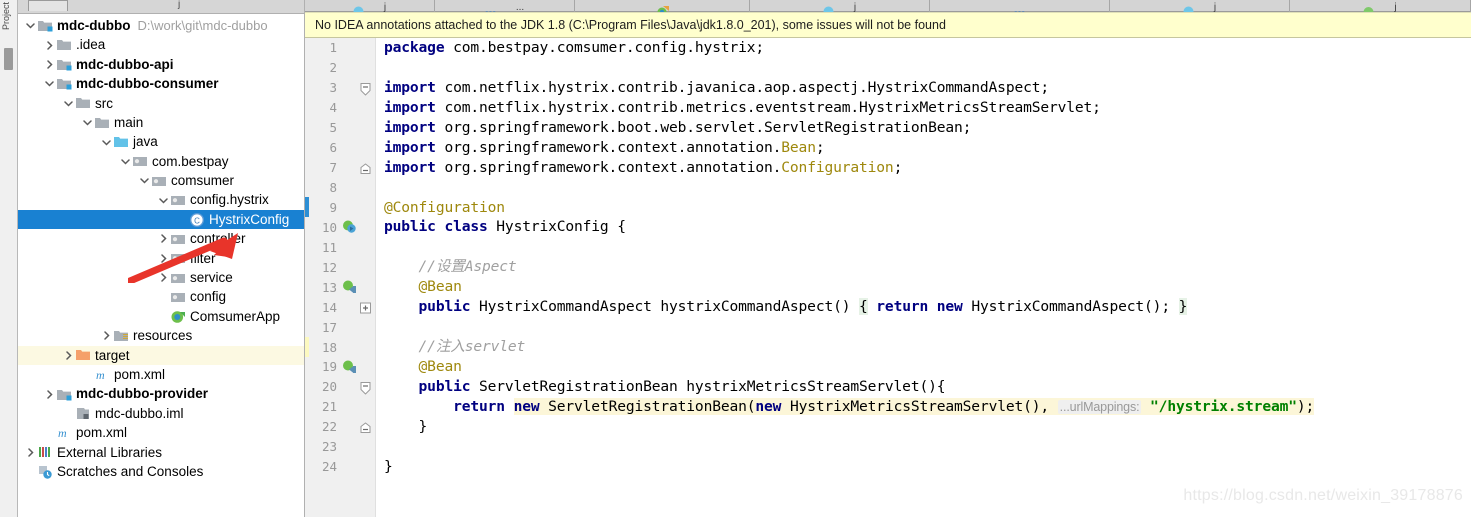 This screenshot has height=517, width=1471. I want to click on gutter-line-3: 3, so click(340, 88).